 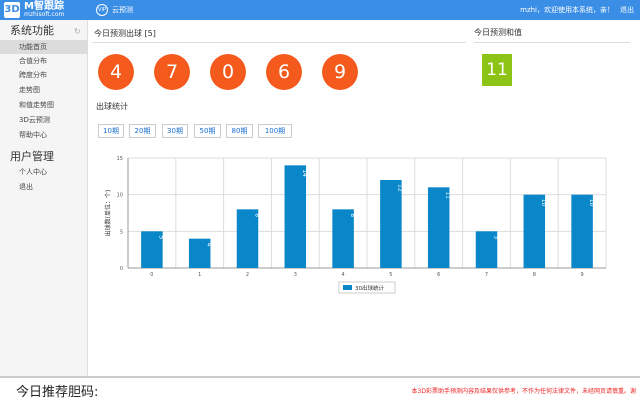 What do you see at coordinates (57, 392) in the screenshot?
I see `recommend-title: 今日推荐胆码:` at bounding box center [57, 392].